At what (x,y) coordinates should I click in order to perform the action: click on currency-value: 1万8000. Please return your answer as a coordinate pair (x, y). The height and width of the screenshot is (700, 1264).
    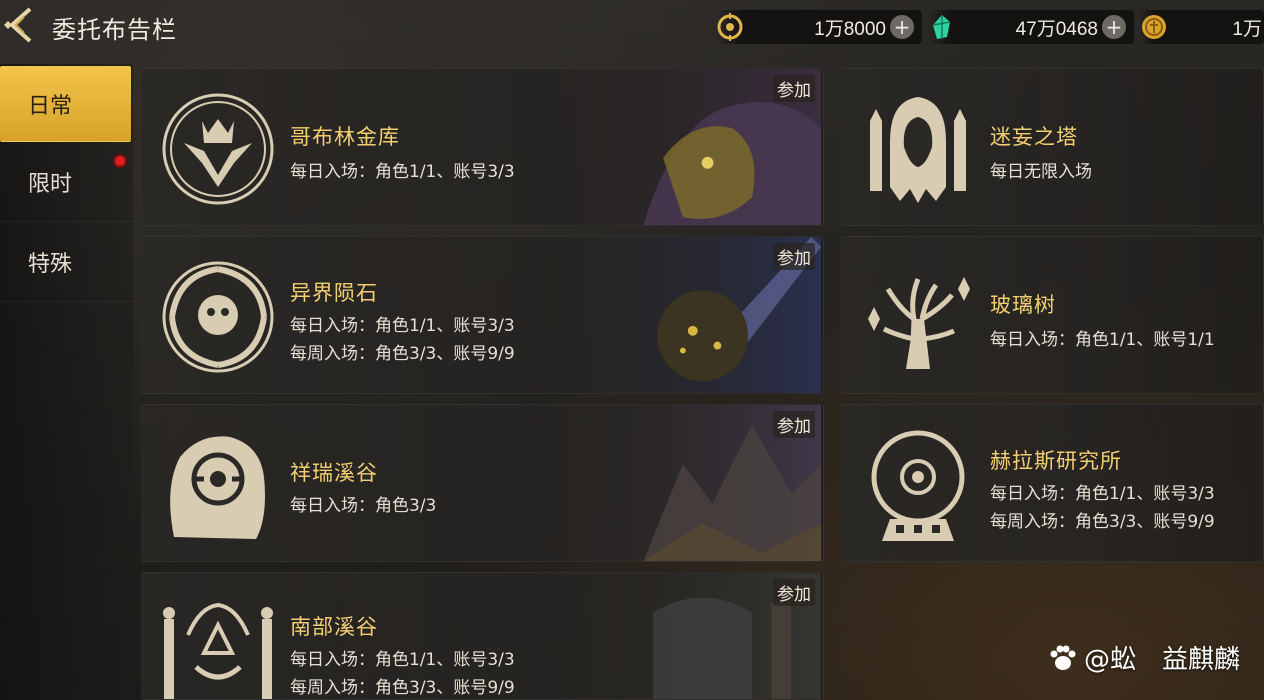
    Looking at the image, I should click on (850, 29).